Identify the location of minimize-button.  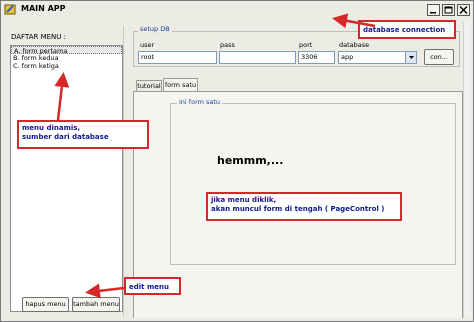
(433, 10).